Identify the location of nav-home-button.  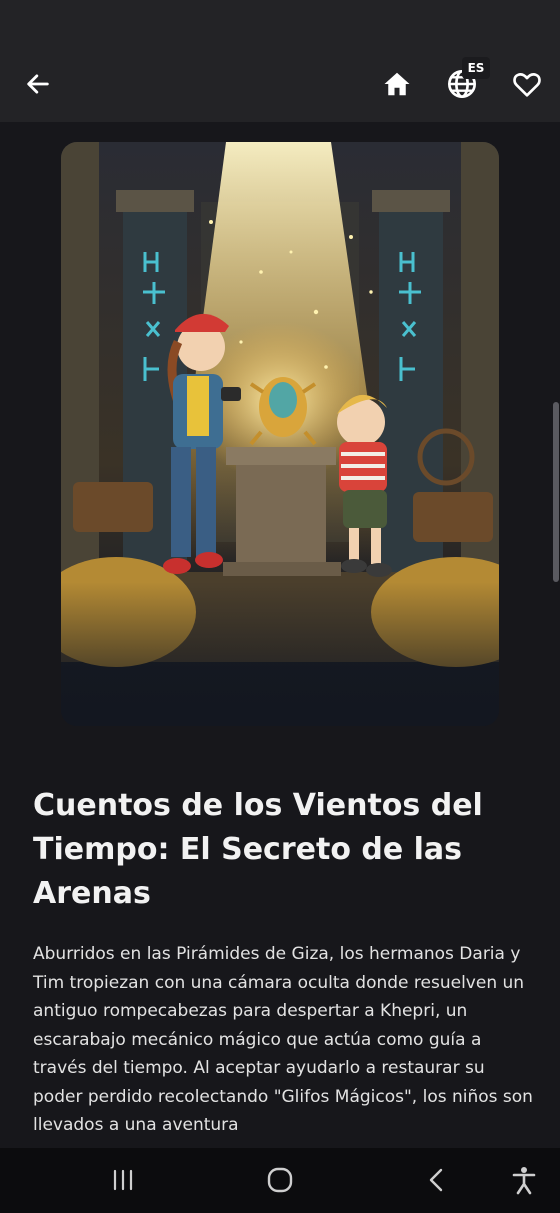
(280, 1180).